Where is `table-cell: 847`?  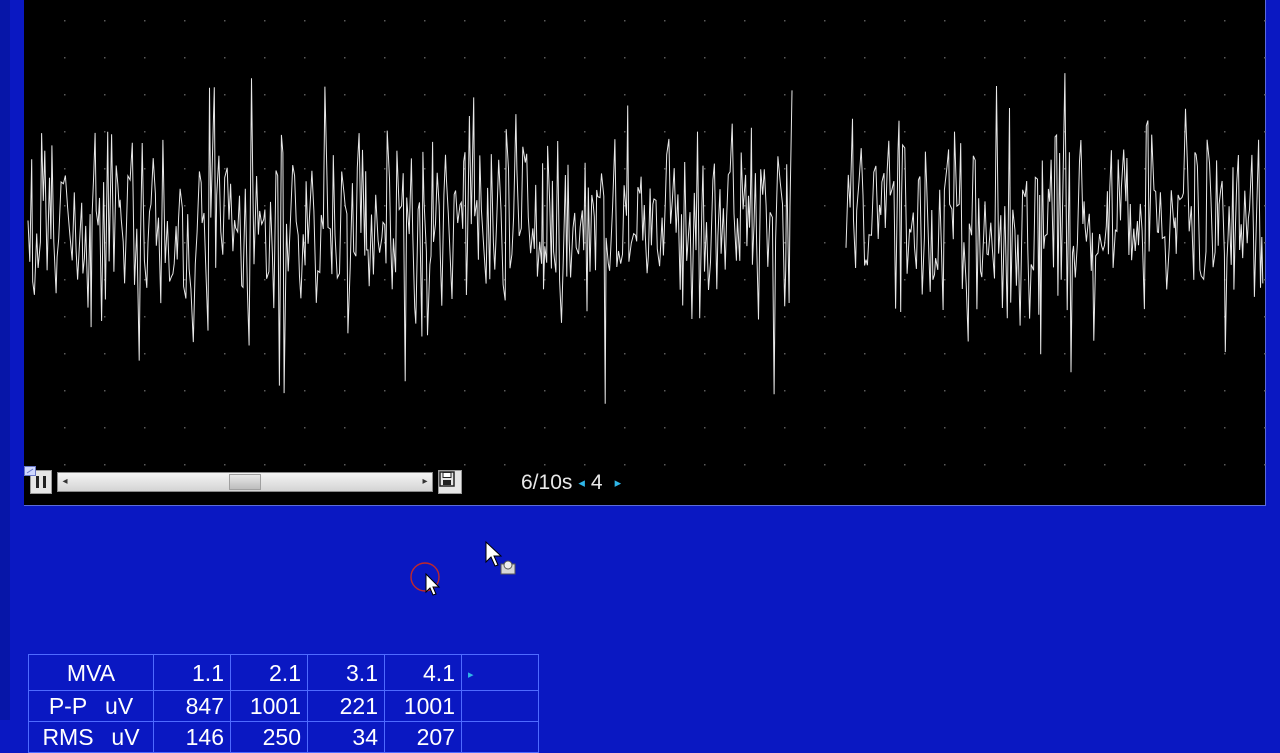 table-cell: 847 is located at coordinates (192, 706).